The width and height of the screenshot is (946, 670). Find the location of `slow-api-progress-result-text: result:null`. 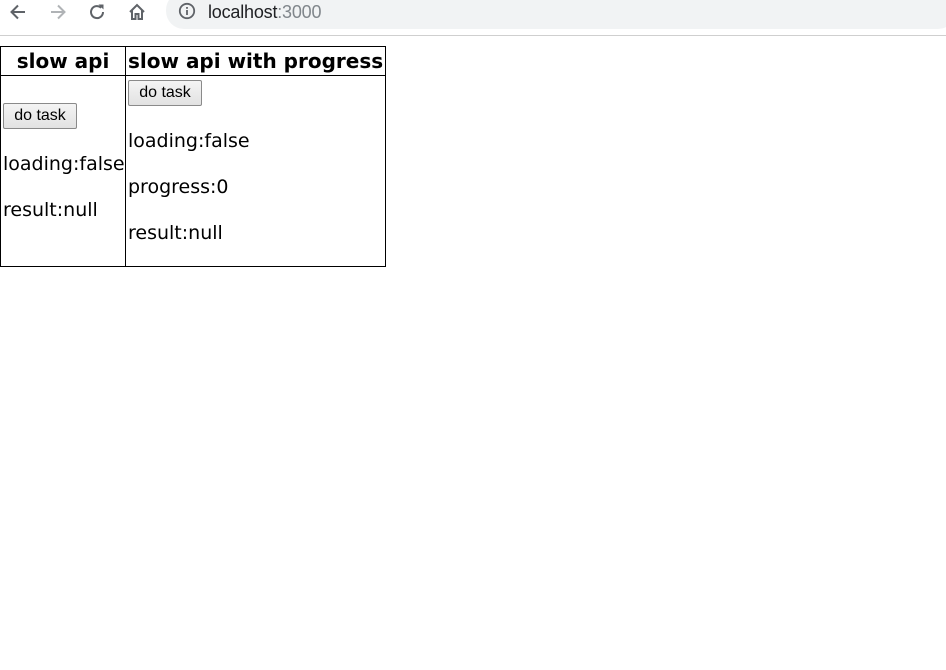

slow-api-progress-result-text: result:null is located at coordinates (175, 232).